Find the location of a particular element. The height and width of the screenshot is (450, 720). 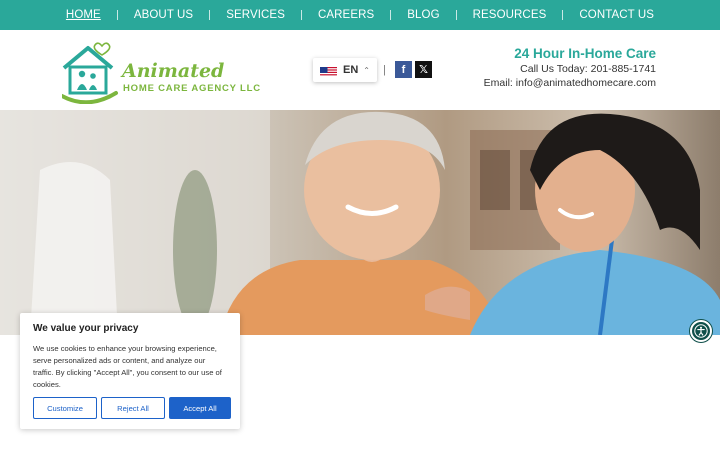

nav-blog: BLOG is located at coordinates (423, 15).